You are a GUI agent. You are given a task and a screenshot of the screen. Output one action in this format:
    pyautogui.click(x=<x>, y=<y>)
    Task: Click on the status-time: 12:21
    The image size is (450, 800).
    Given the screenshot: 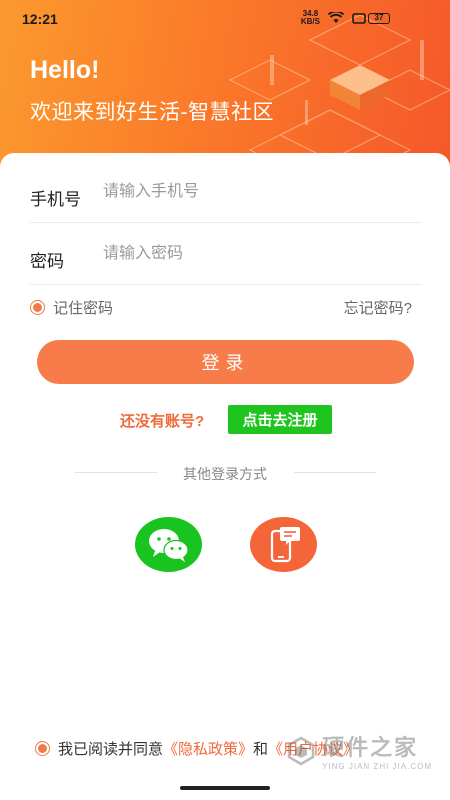 What is the action you would take?
    pyautogui.click(x=40, y=19)
    